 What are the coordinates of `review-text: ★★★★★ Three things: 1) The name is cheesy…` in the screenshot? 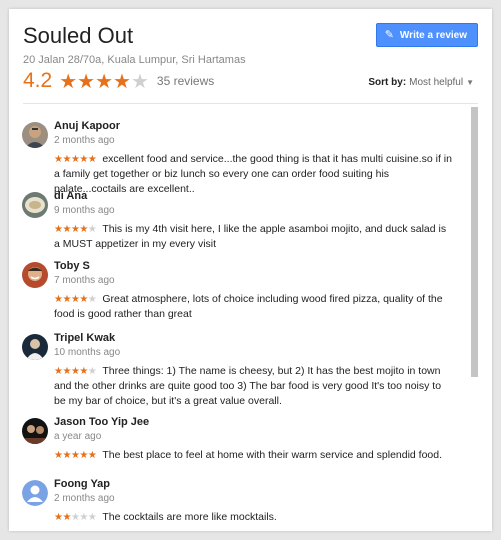 It's located at (254, 386).